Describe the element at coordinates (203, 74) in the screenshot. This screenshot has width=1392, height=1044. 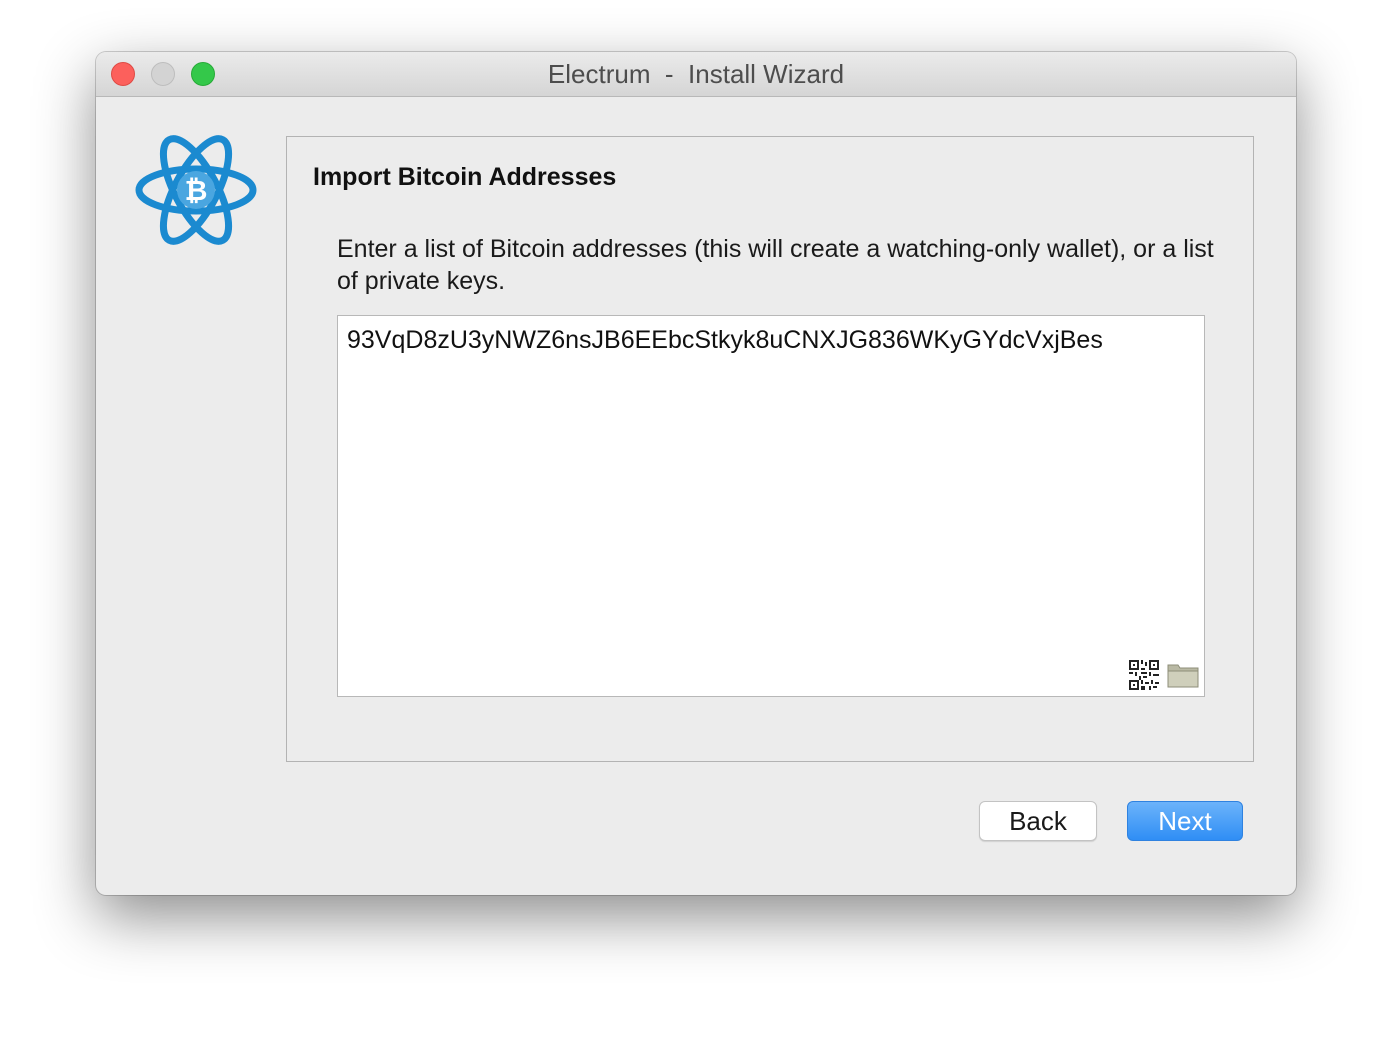
I see `zoom-window-button` at that location.